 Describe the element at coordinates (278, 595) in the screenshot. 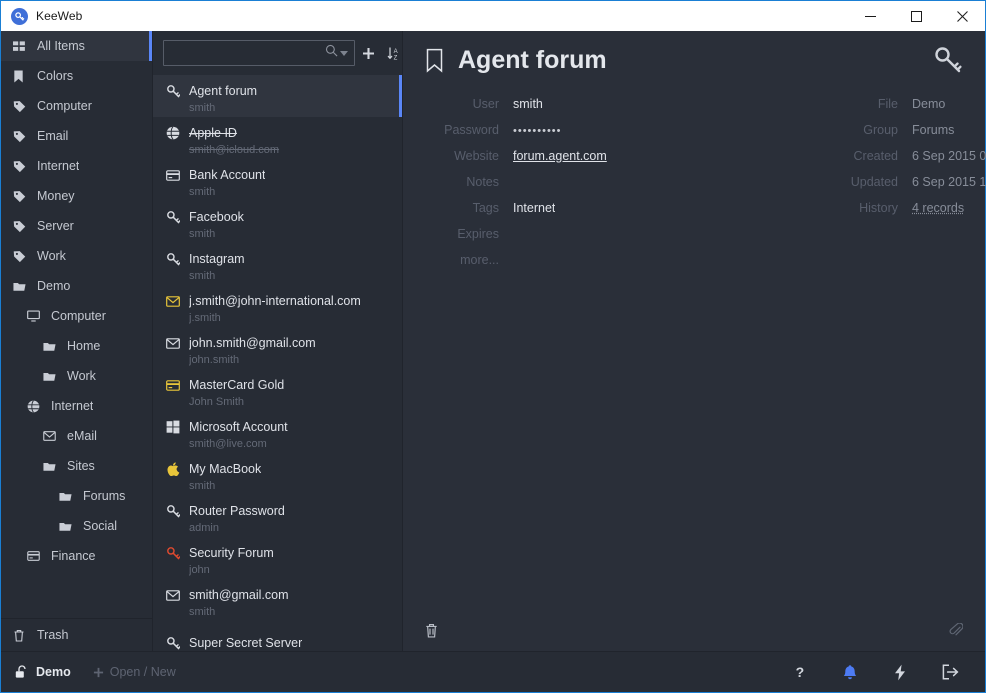

I see `list-item-header: smith@gmail.com` at that location.